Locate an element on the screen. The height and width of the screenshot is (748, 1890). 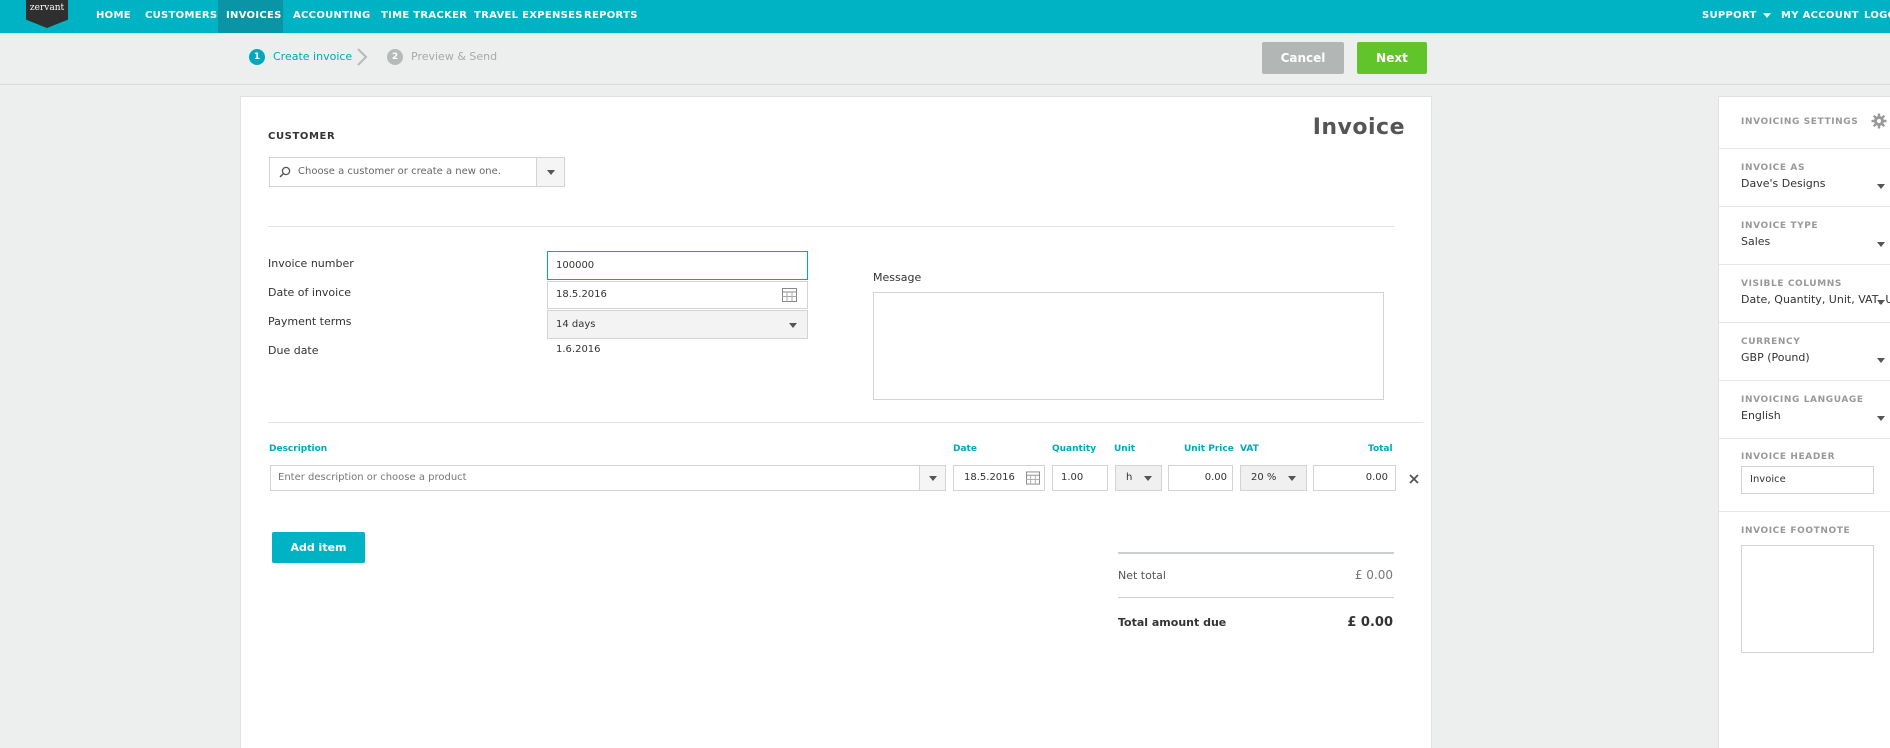
nav-logout: LOGO is located at coordinates (1873, 16).